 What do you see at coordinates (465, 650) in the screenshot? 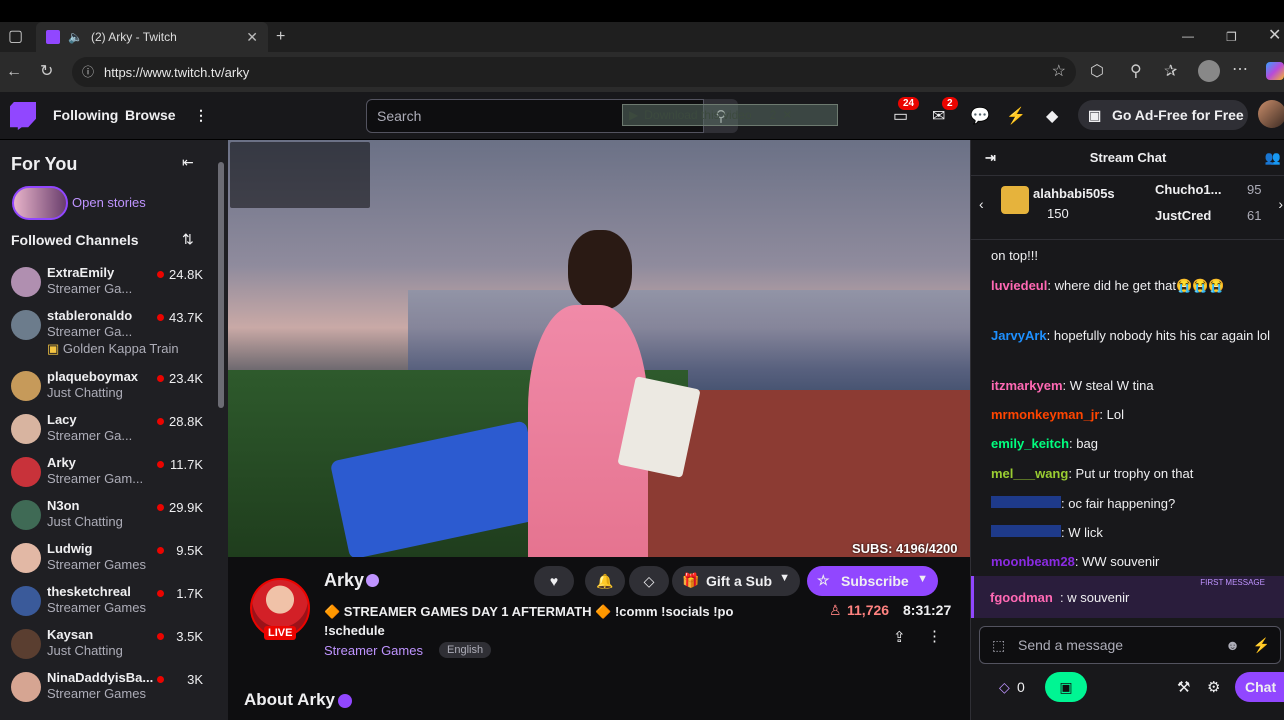
I see `language-tag: English` at bounding box center [465, 650].